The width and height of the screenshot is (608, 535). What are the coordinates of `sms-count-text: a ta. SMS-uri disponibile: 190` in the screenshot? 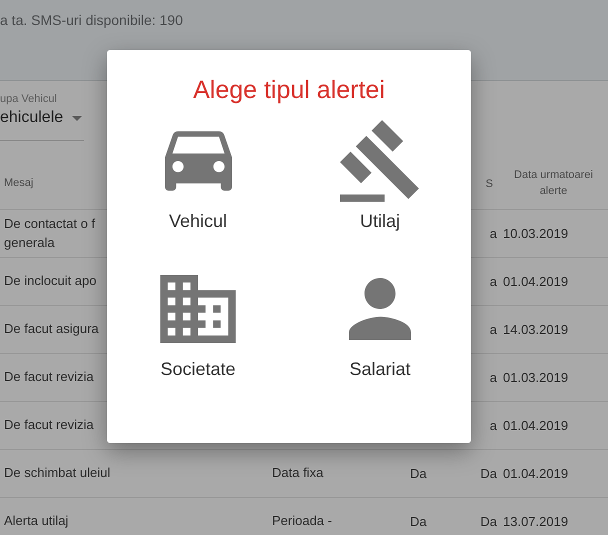 It's located at (91, 20).